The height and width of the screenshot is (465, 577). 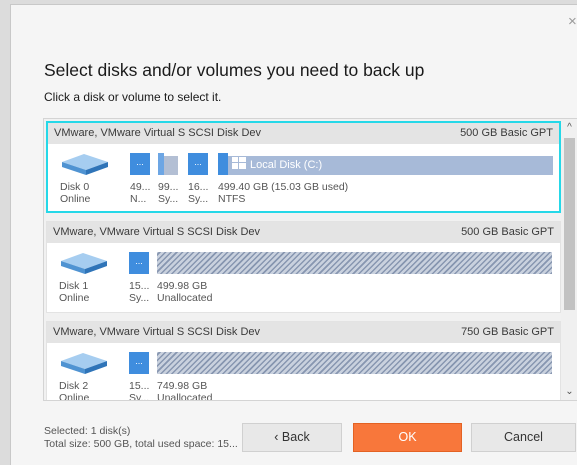 What do you see at coordinates (523, 437) in the screenshot?
I see `cancel-button: Cancel` at bounding box center [523, 437].